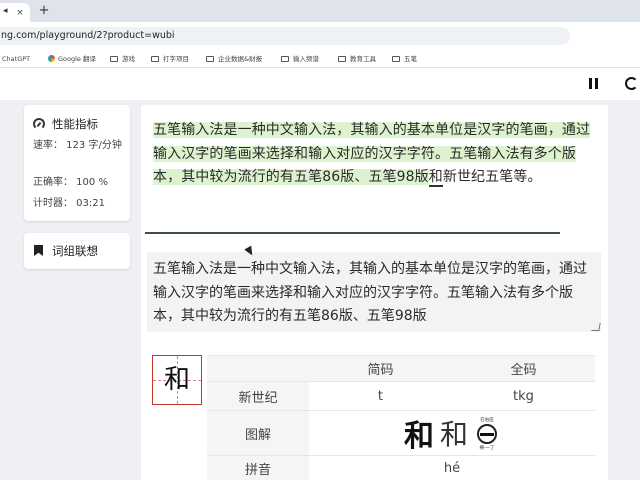 The height and width of the screenshot is (480, 640). What do you see at coordinates (352, 233) in the screenshot?
I see `progress-divider` at bounding box center [352, 233].